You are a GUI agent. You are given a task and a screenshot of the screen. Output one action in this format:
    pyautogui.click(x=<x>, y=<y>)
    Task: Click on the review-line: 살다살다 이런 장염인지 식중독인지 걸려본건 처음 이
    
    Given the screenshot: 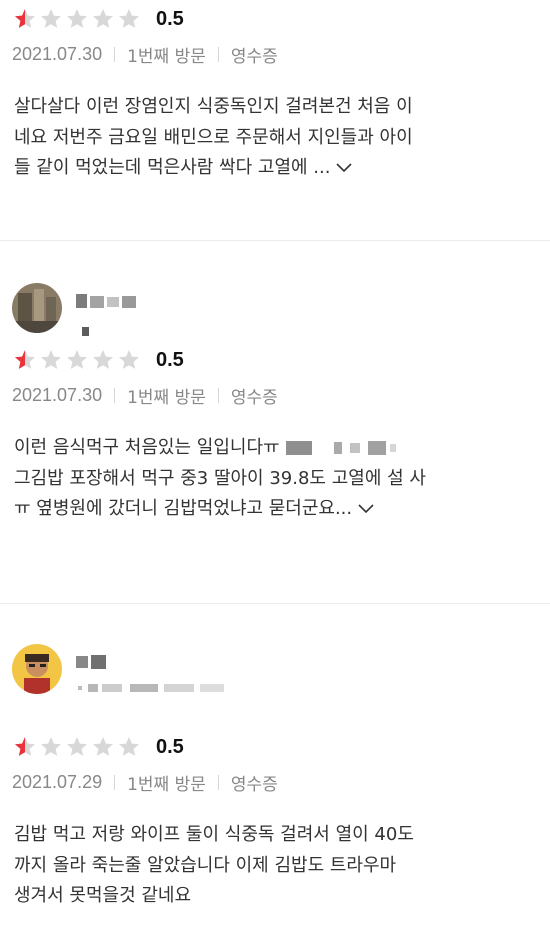 What is the action you would take?
    pyautogui.click(x=213, y=106)
    